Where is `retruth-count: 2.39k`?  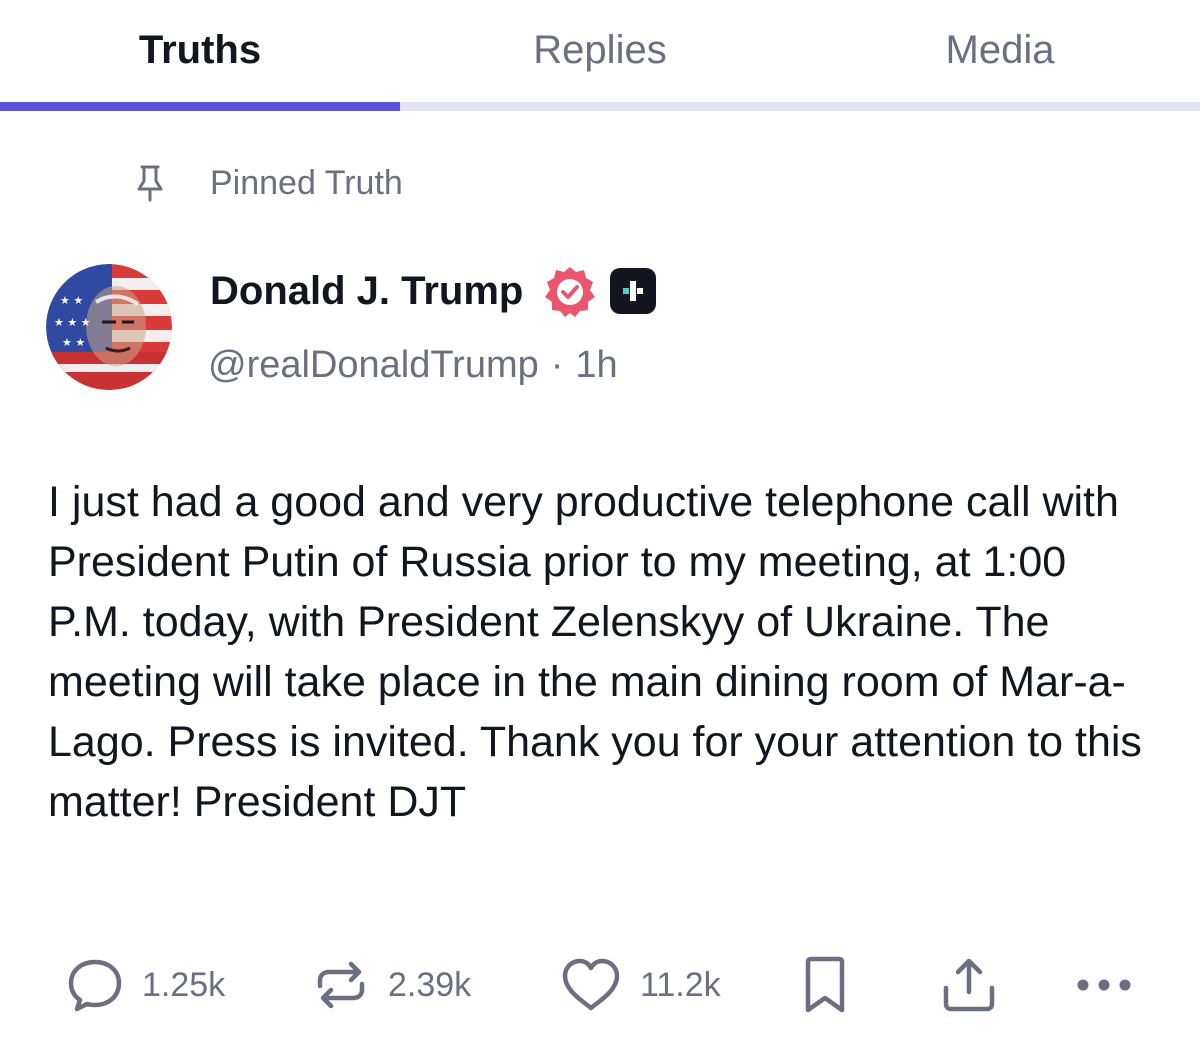
retruth-count: 2.39k is located at coordinates (430, 984).